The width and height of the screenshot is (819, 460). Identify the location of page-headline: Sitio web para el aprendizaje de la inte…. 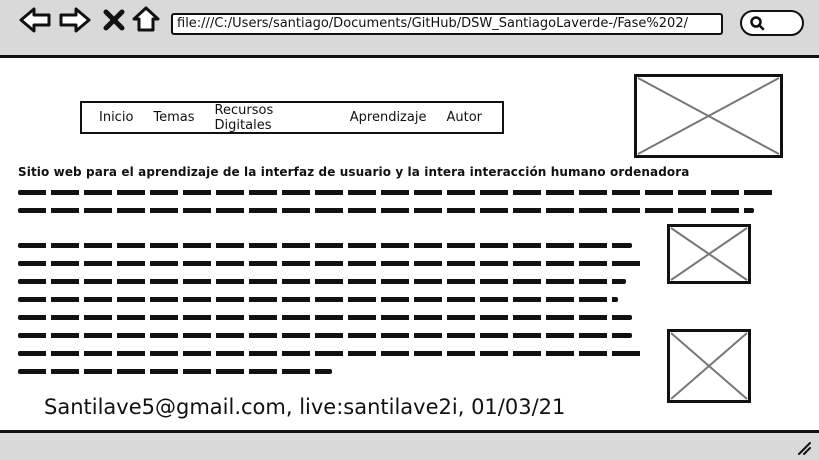
(354, 172).